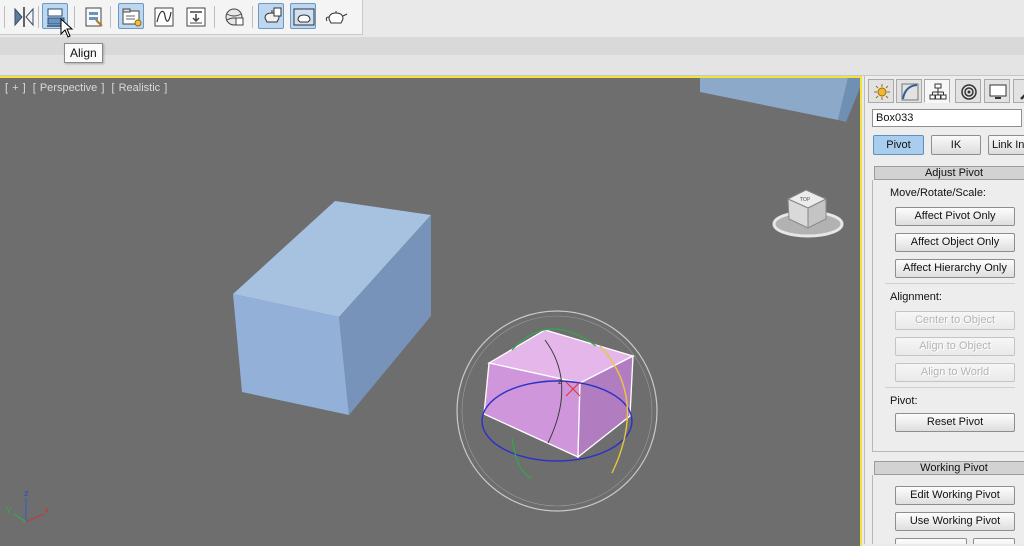 The image size is (1024, 546). Describe the element at coordinates (955, 268) in the screenshot. I see `affect-hierarchy-only-button: Affect Hierarchy Only` at that location.